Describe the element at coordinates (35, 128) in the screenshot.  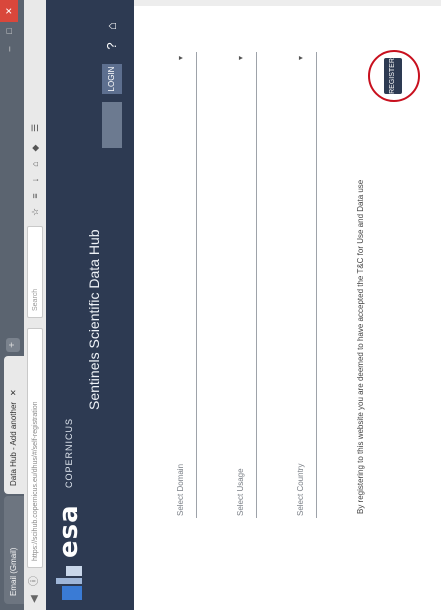
I see `menu-icon: ☰` at that location.